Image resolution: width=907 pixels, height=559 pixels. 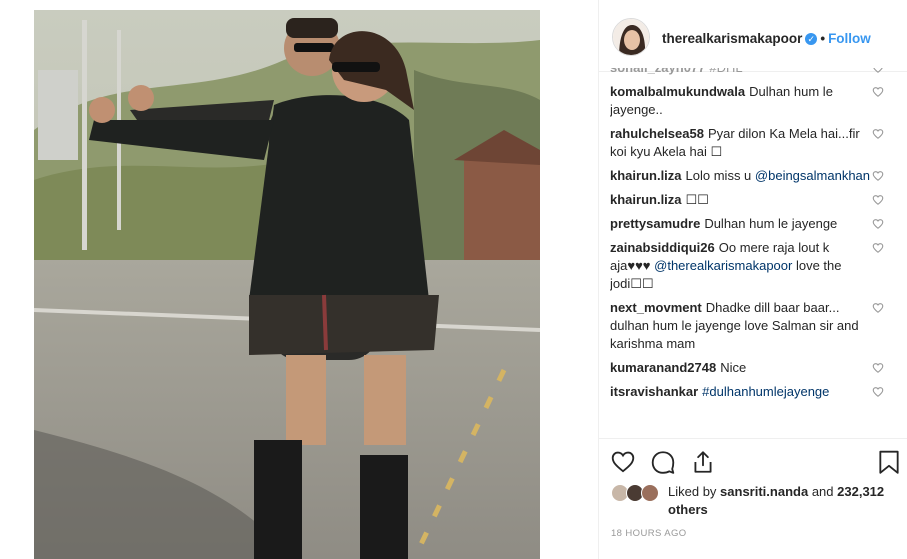 What do you see at coordinates (764, 491) in the screenshot?
I see `liker-username: sansriti.nanda` at bounding box center [764, 491].